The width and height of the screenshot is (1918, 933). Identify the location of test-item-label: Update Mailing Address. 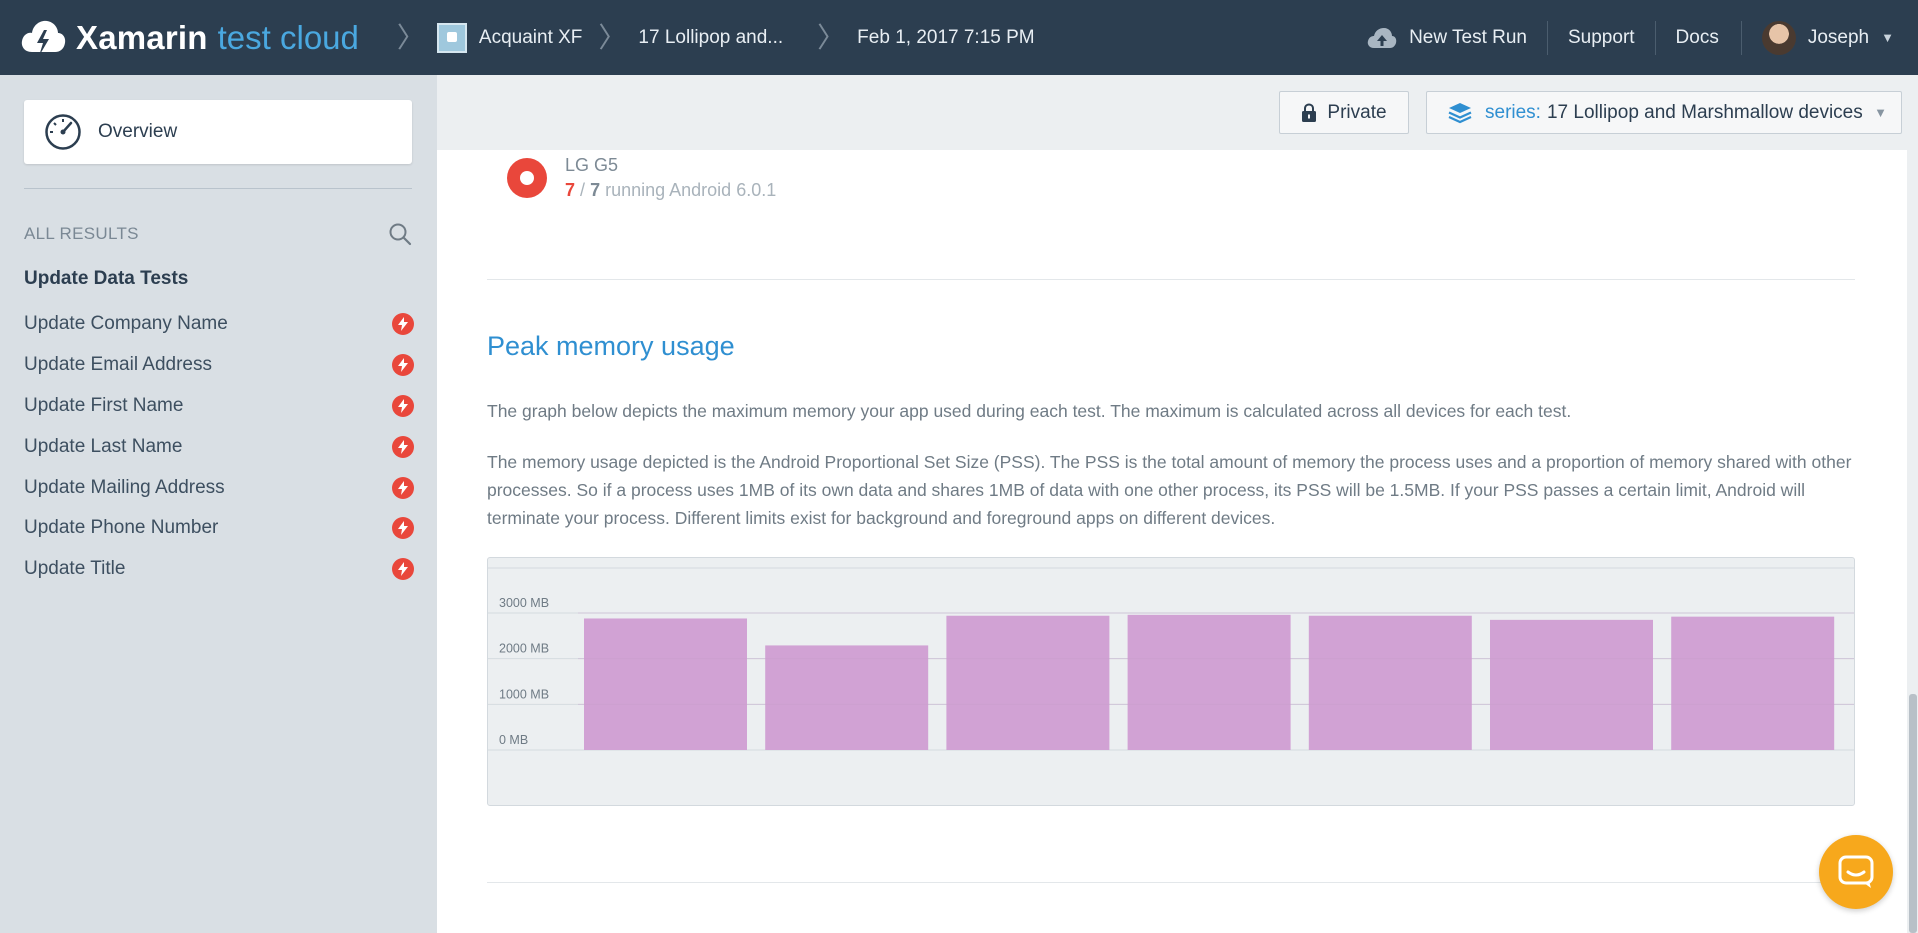
(124, 487).